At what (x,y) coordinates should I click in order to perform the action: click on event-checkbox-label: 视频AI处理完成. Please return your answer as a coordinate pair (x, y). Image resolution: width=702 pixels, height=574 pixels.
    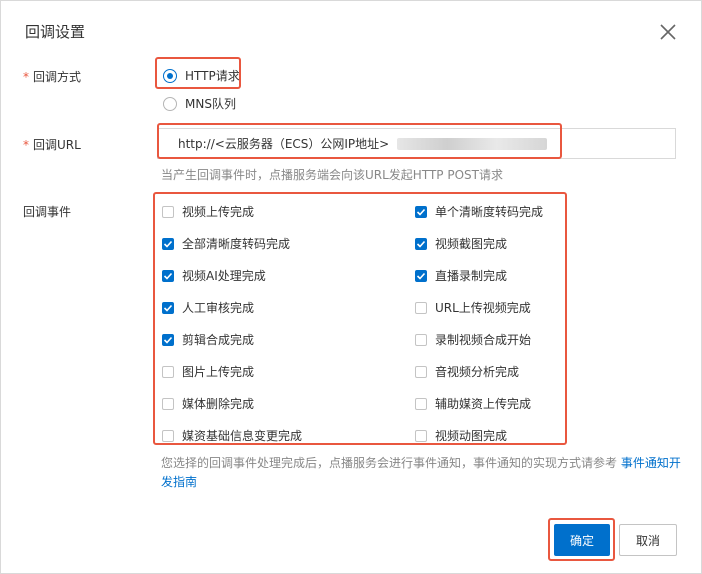
    Looking at the image, I should click on (224, 276).